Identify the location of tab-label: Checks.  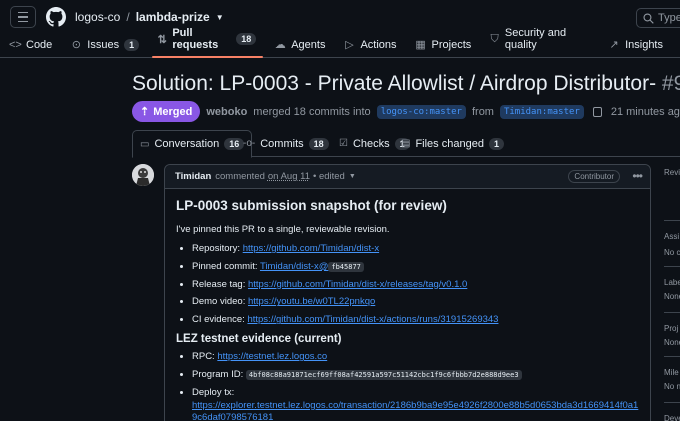
(371, 143).